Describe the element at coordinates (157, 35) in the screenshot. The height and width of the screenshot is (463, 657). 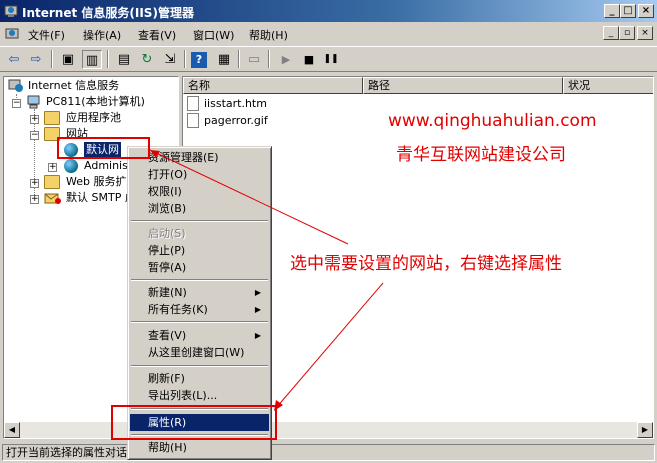
I see `menu-view: 查看(V)` at that location.